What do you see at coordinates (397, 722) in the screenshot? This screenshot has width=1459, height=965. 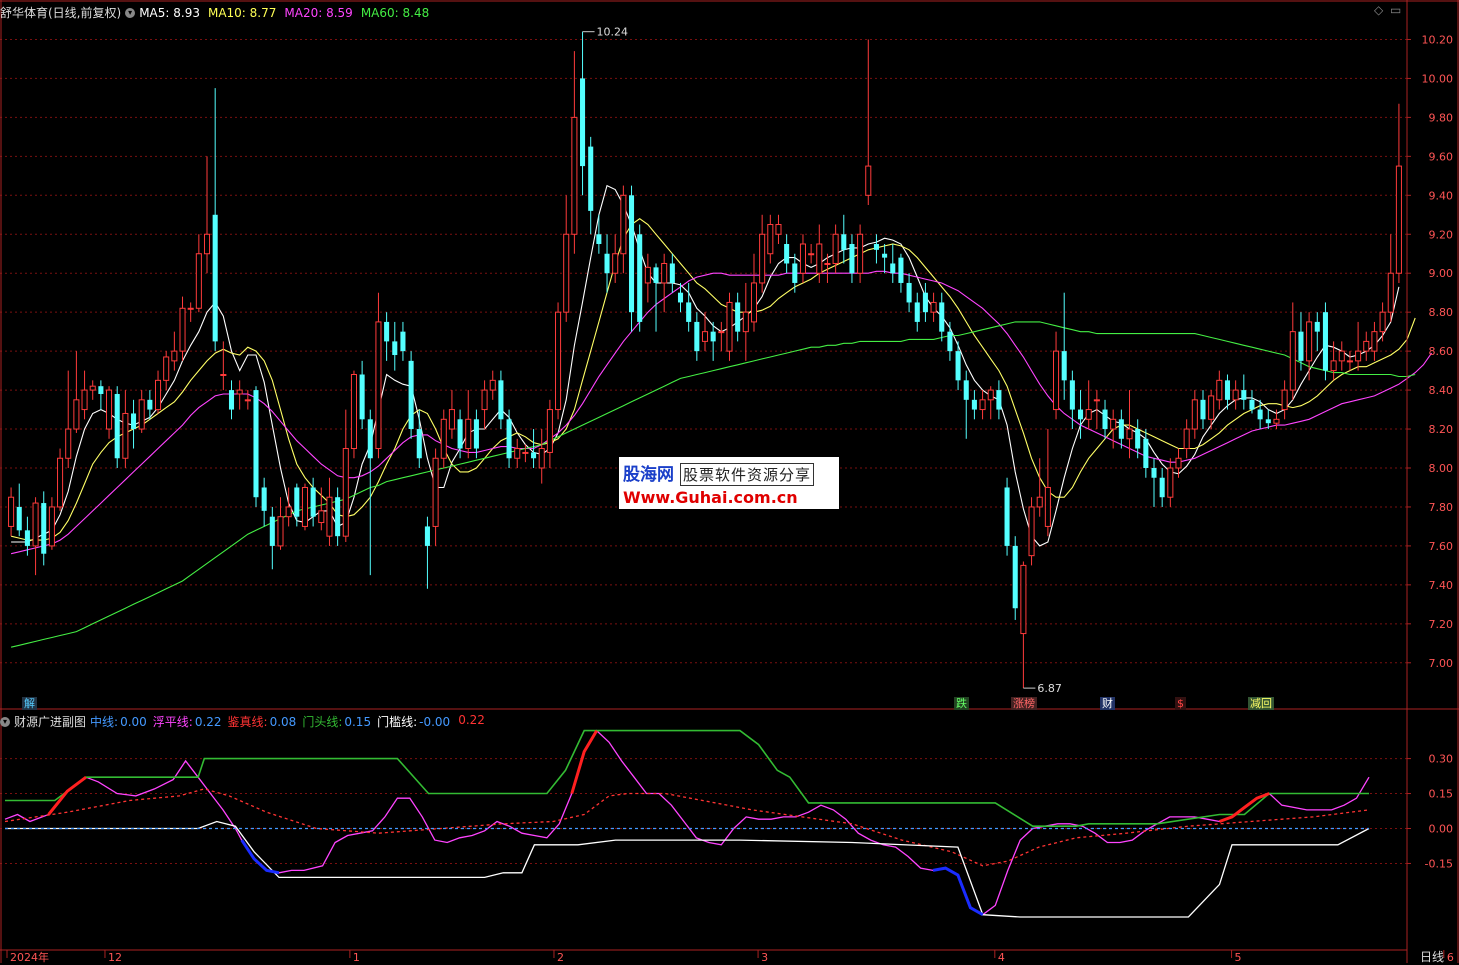 I see `sub-legend-label: 门槛线:` at bounding box center [397, 722].